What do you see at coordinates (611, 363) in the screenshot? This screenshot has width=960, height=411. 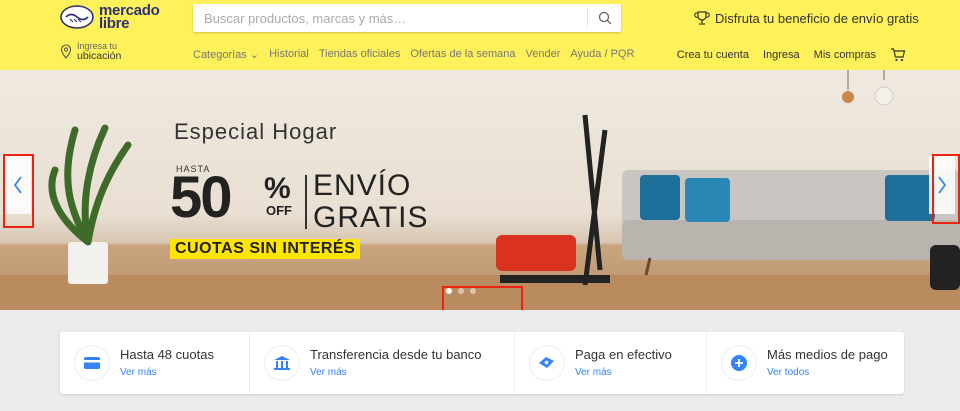 I see `payment-efectivo: Paga en efectivo Ver más` at bounding box center [611, 363].